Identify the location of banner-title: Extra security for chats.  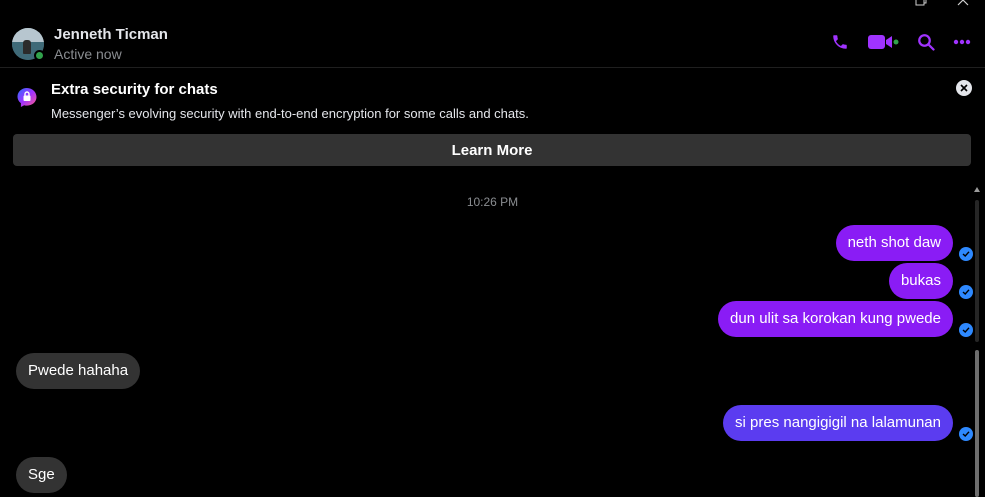
(134, 89).